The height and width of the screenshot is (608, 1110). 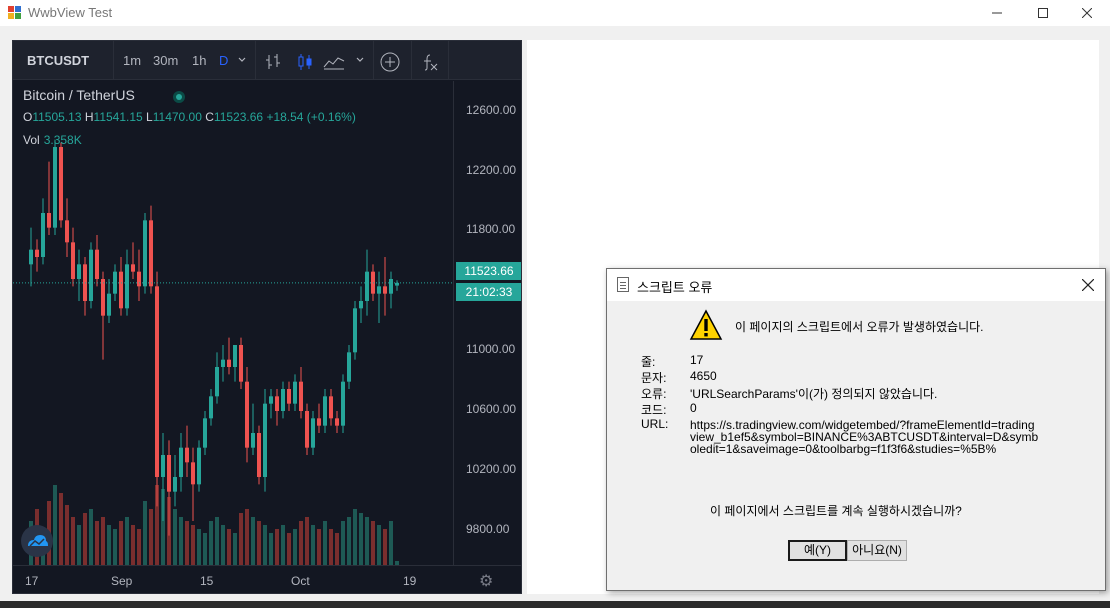 What do you see at coordinates (1088, 285) in the screenshot?
I see `dialog-close-button` at bounding box center [1088, 285].